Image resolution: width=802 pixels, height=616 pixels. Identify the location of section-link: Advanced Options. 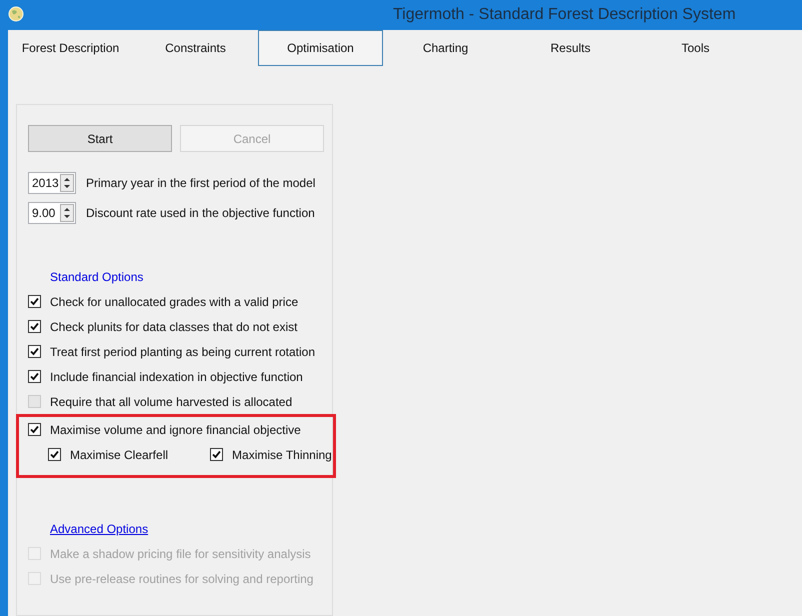
(99, 529).